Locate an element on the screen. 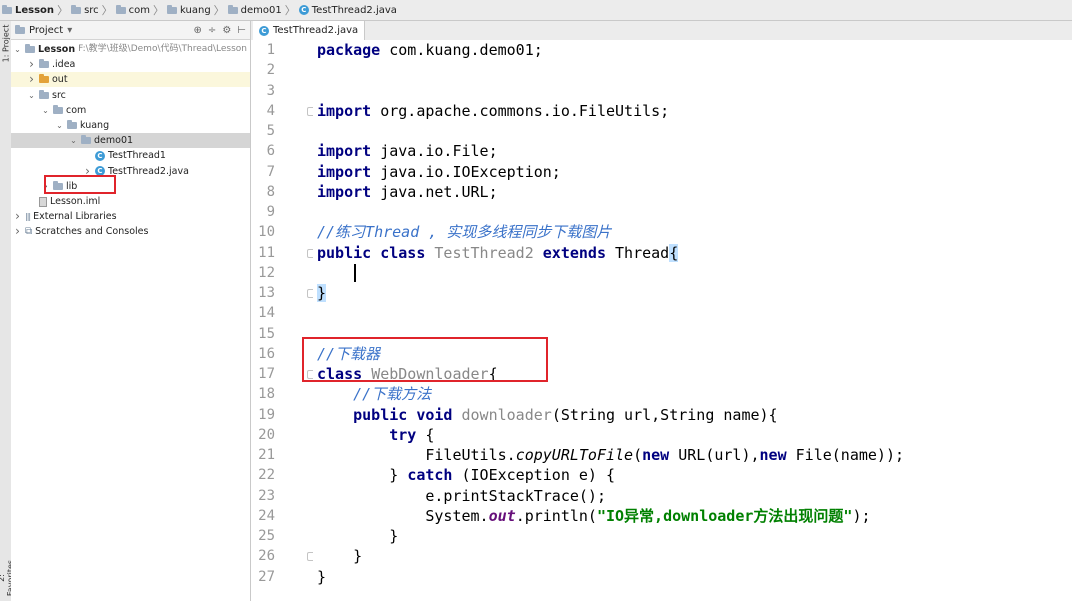  line-number: 21 is located at coordinates (266, 455).